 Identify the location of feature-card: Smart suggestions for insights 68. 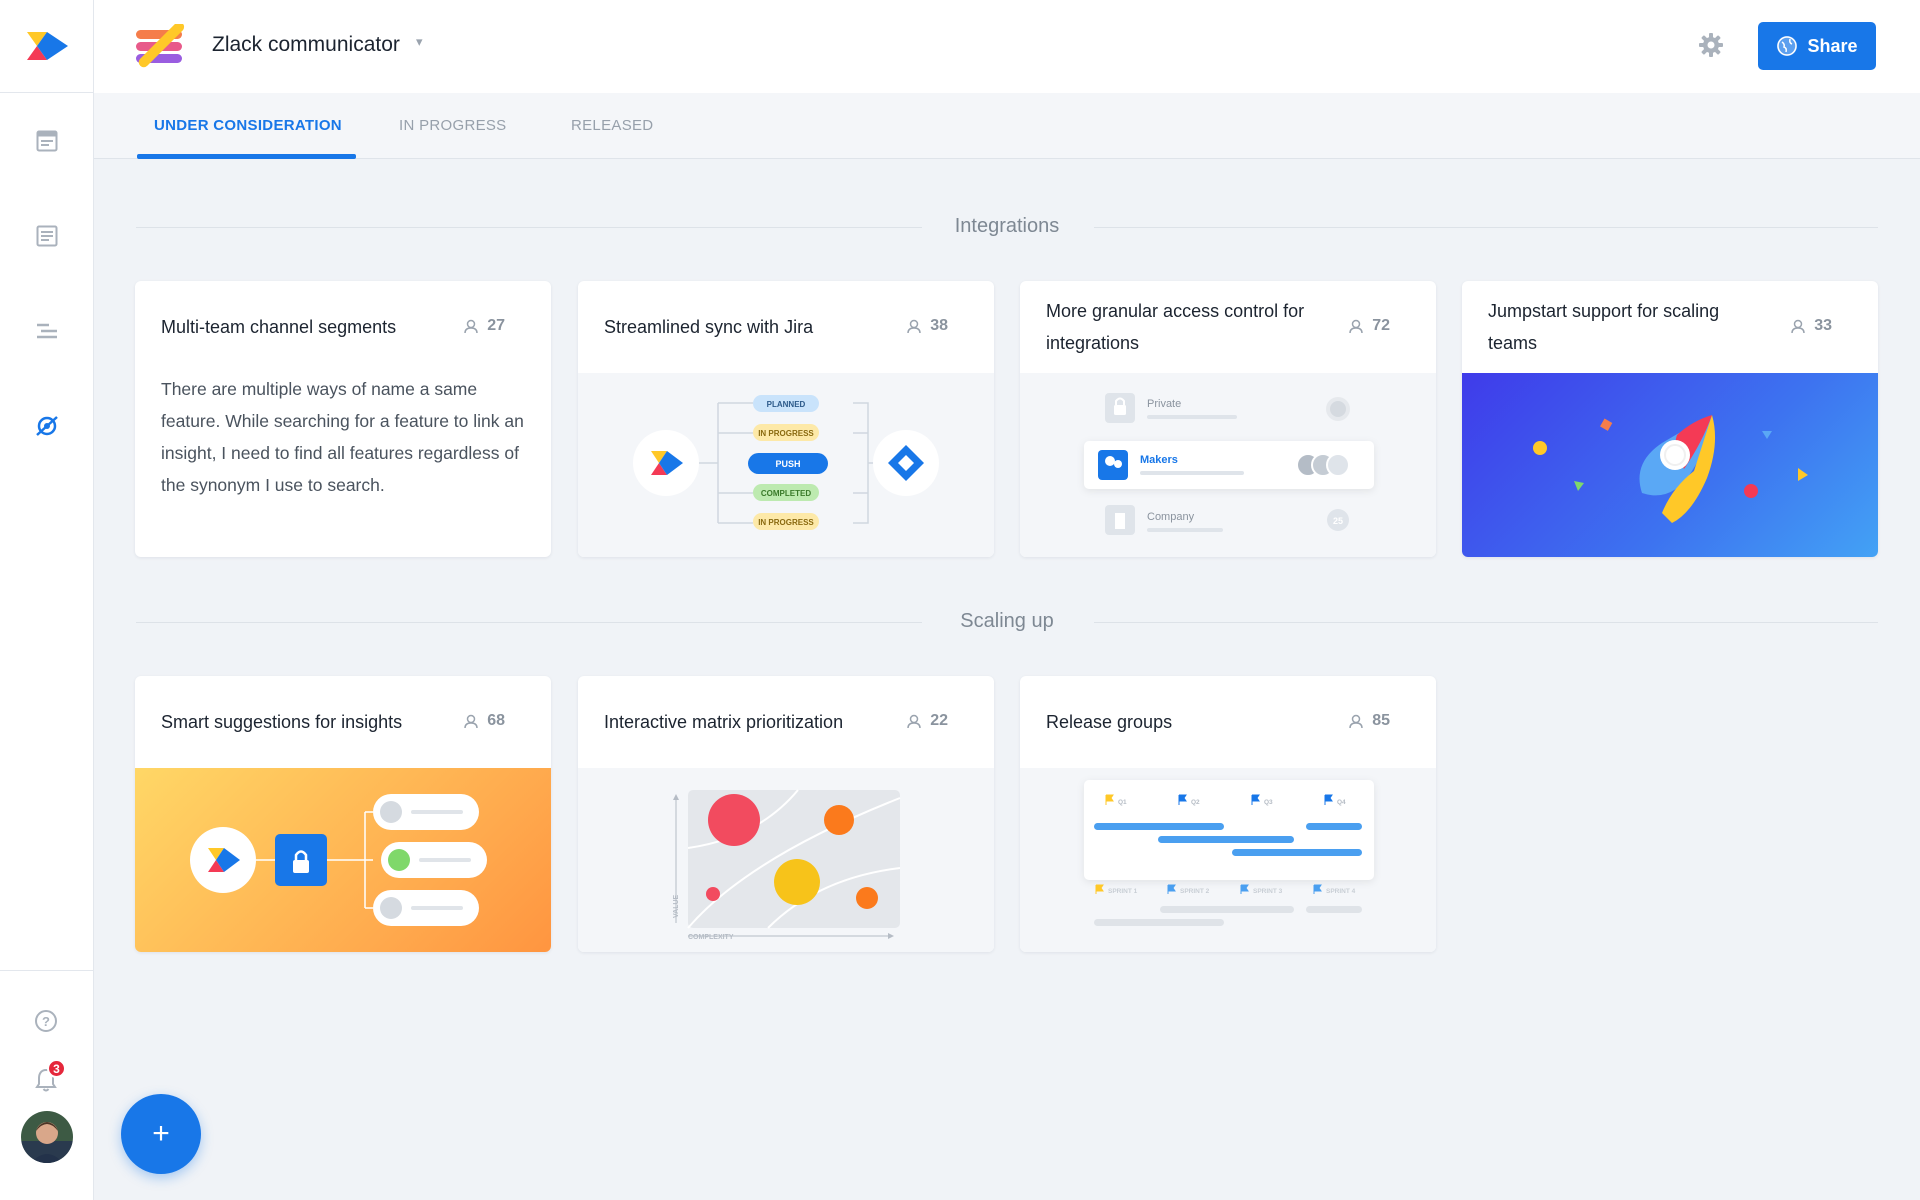
(343, 814).